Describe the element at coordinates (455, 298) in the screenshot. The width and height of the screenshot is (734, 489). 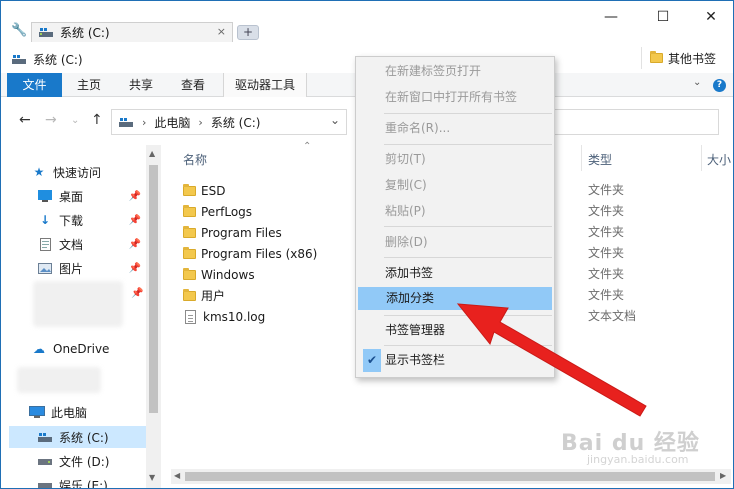
I see `menu-item-add-category: 添加分类` at that location.